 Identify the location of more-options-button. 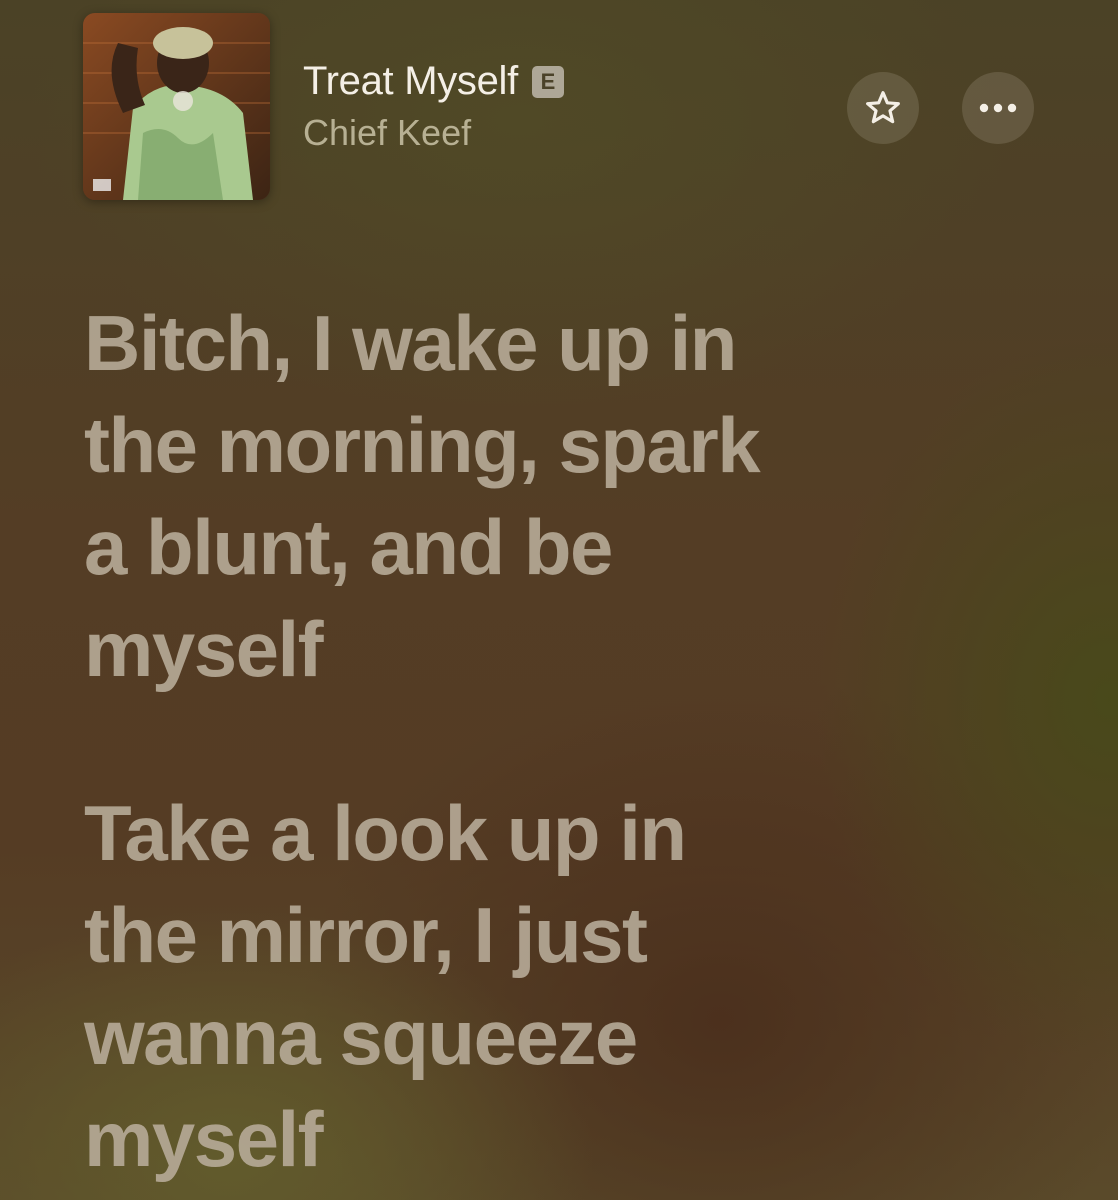
(998, 108).